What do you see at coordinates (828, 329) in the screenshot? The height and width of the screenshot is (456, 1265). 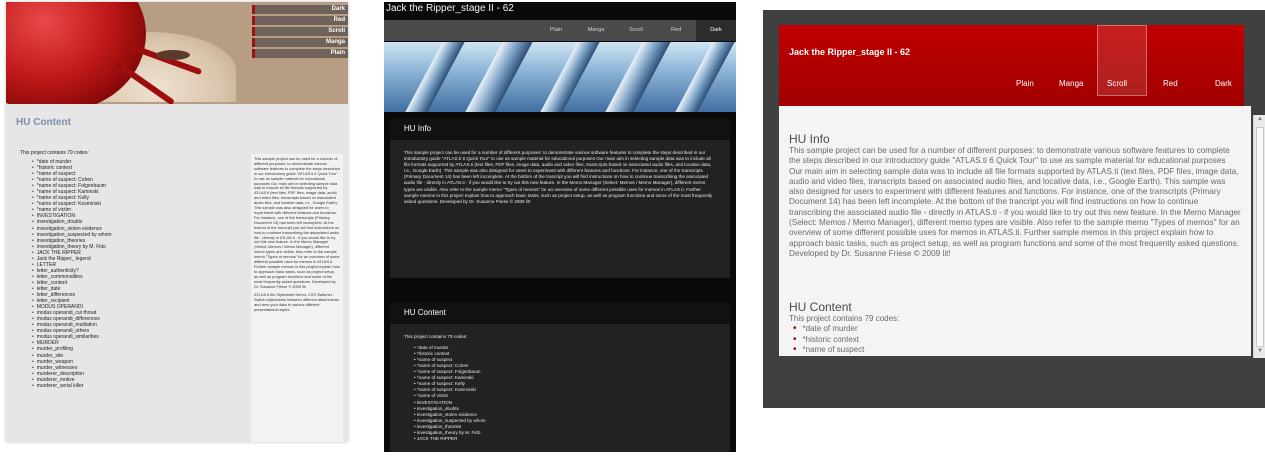 I see `code-item: *date of murder` at bounding box center [828, 329].